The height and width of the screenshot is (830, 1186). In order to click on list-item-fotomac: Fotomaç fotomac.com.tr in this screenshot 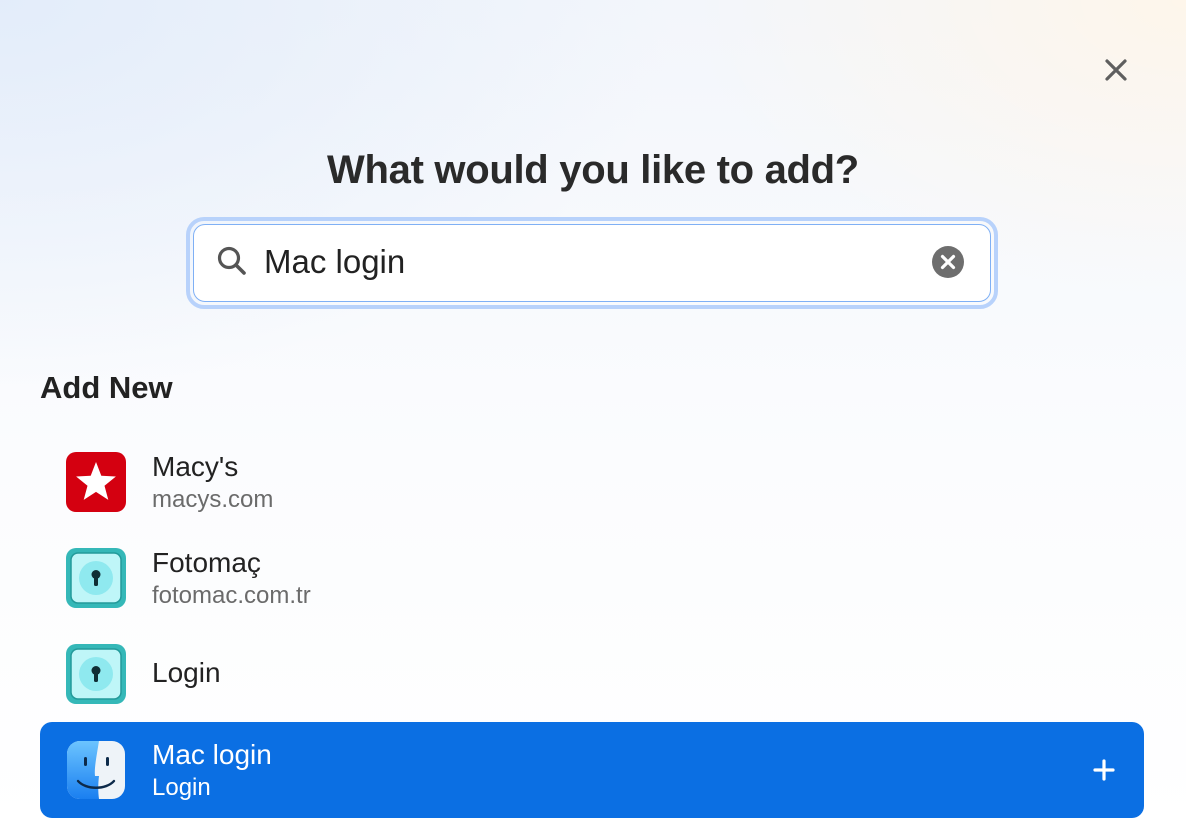, I will do `click(592, 578)`.